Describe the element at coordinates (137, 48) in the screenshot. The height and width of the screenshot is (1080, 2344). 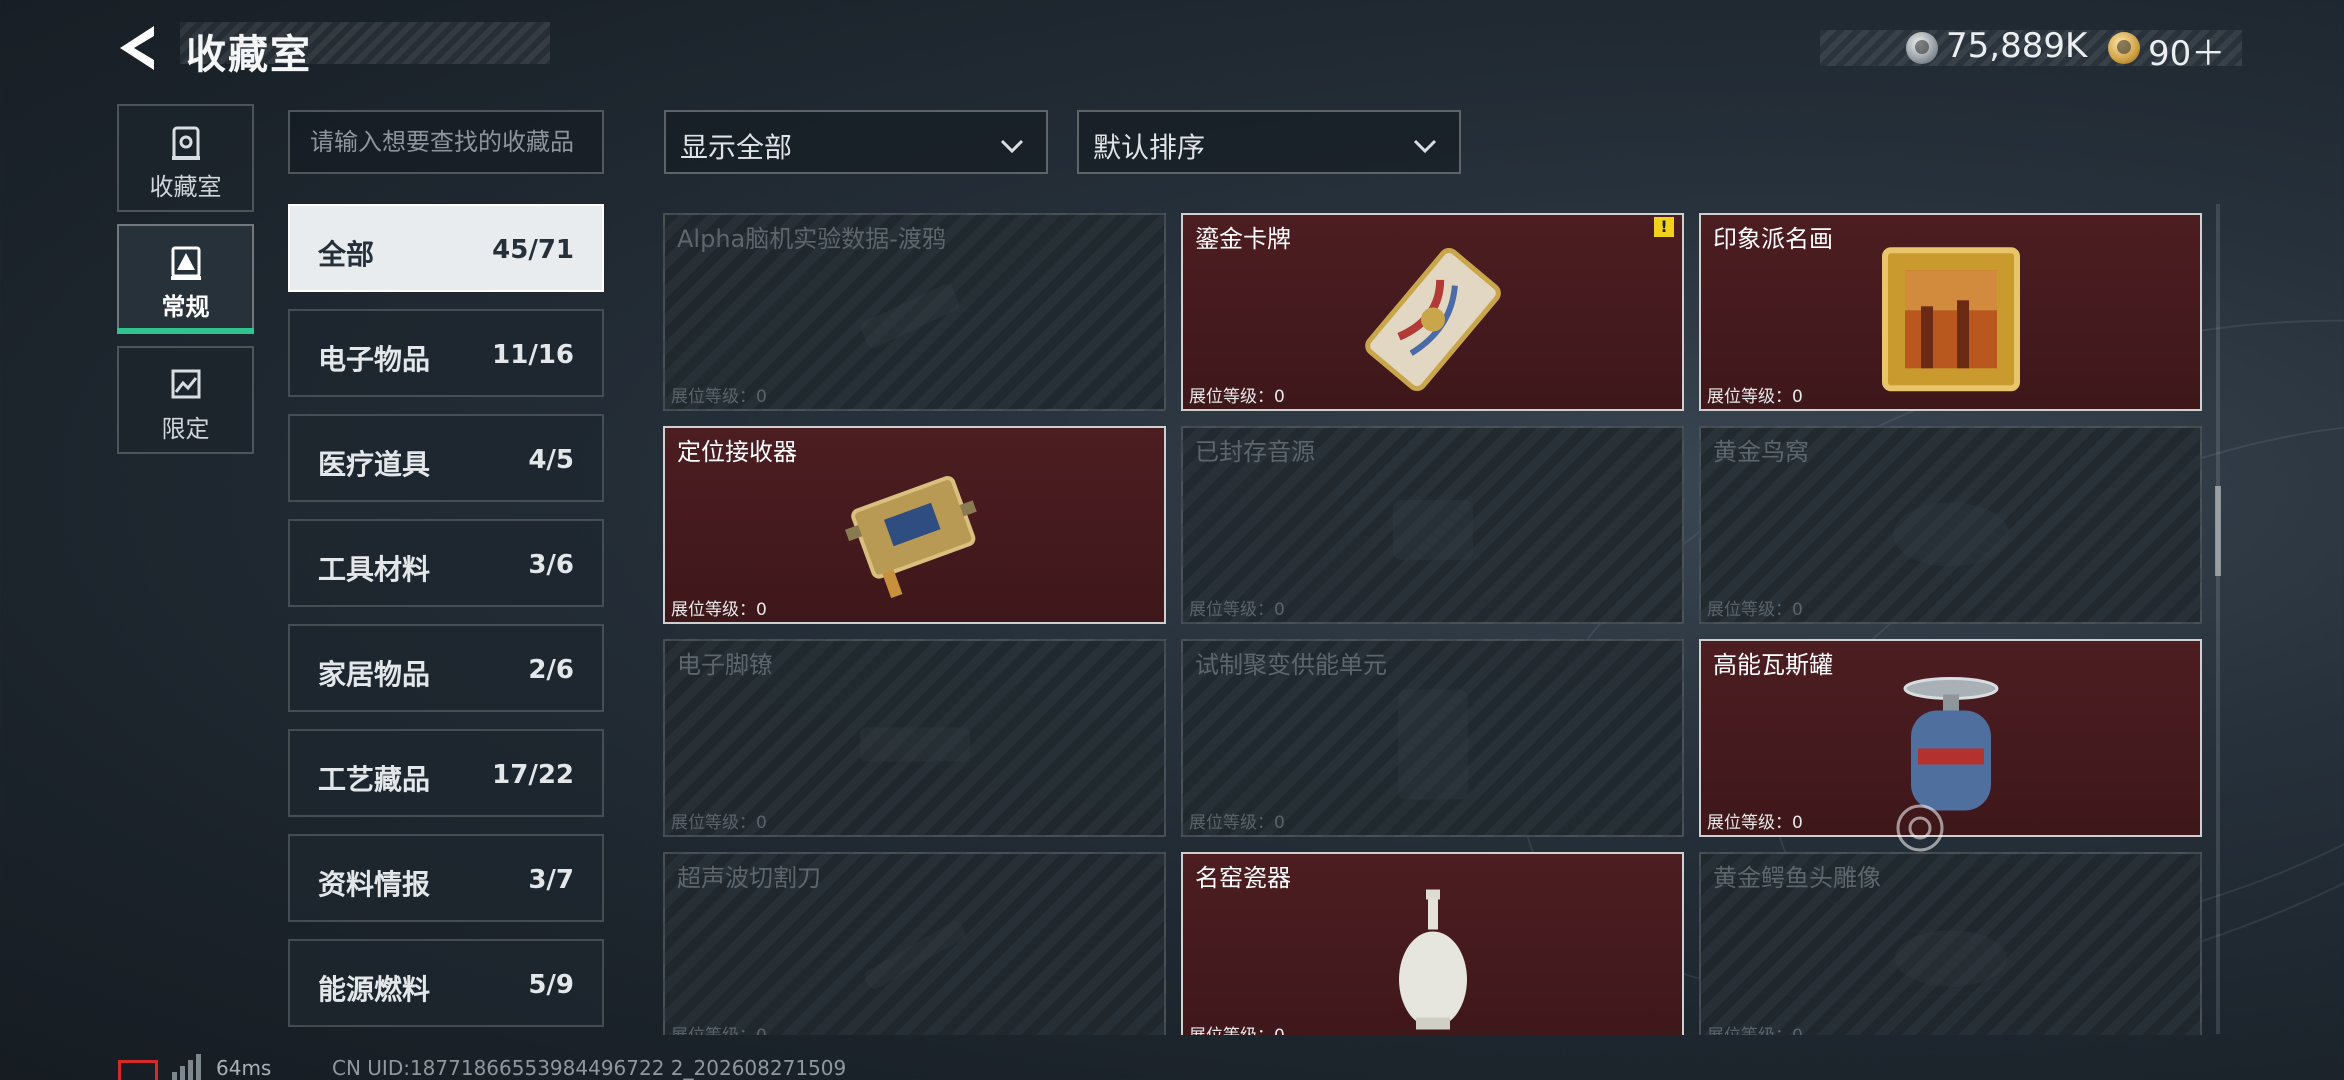
I see `back-arrow-icon` at that location.